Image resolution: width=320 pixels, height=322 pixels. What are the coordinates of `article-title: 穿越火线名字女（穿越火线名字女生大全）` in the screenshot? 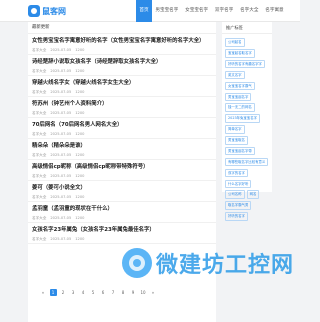 It's located at (122, 83).